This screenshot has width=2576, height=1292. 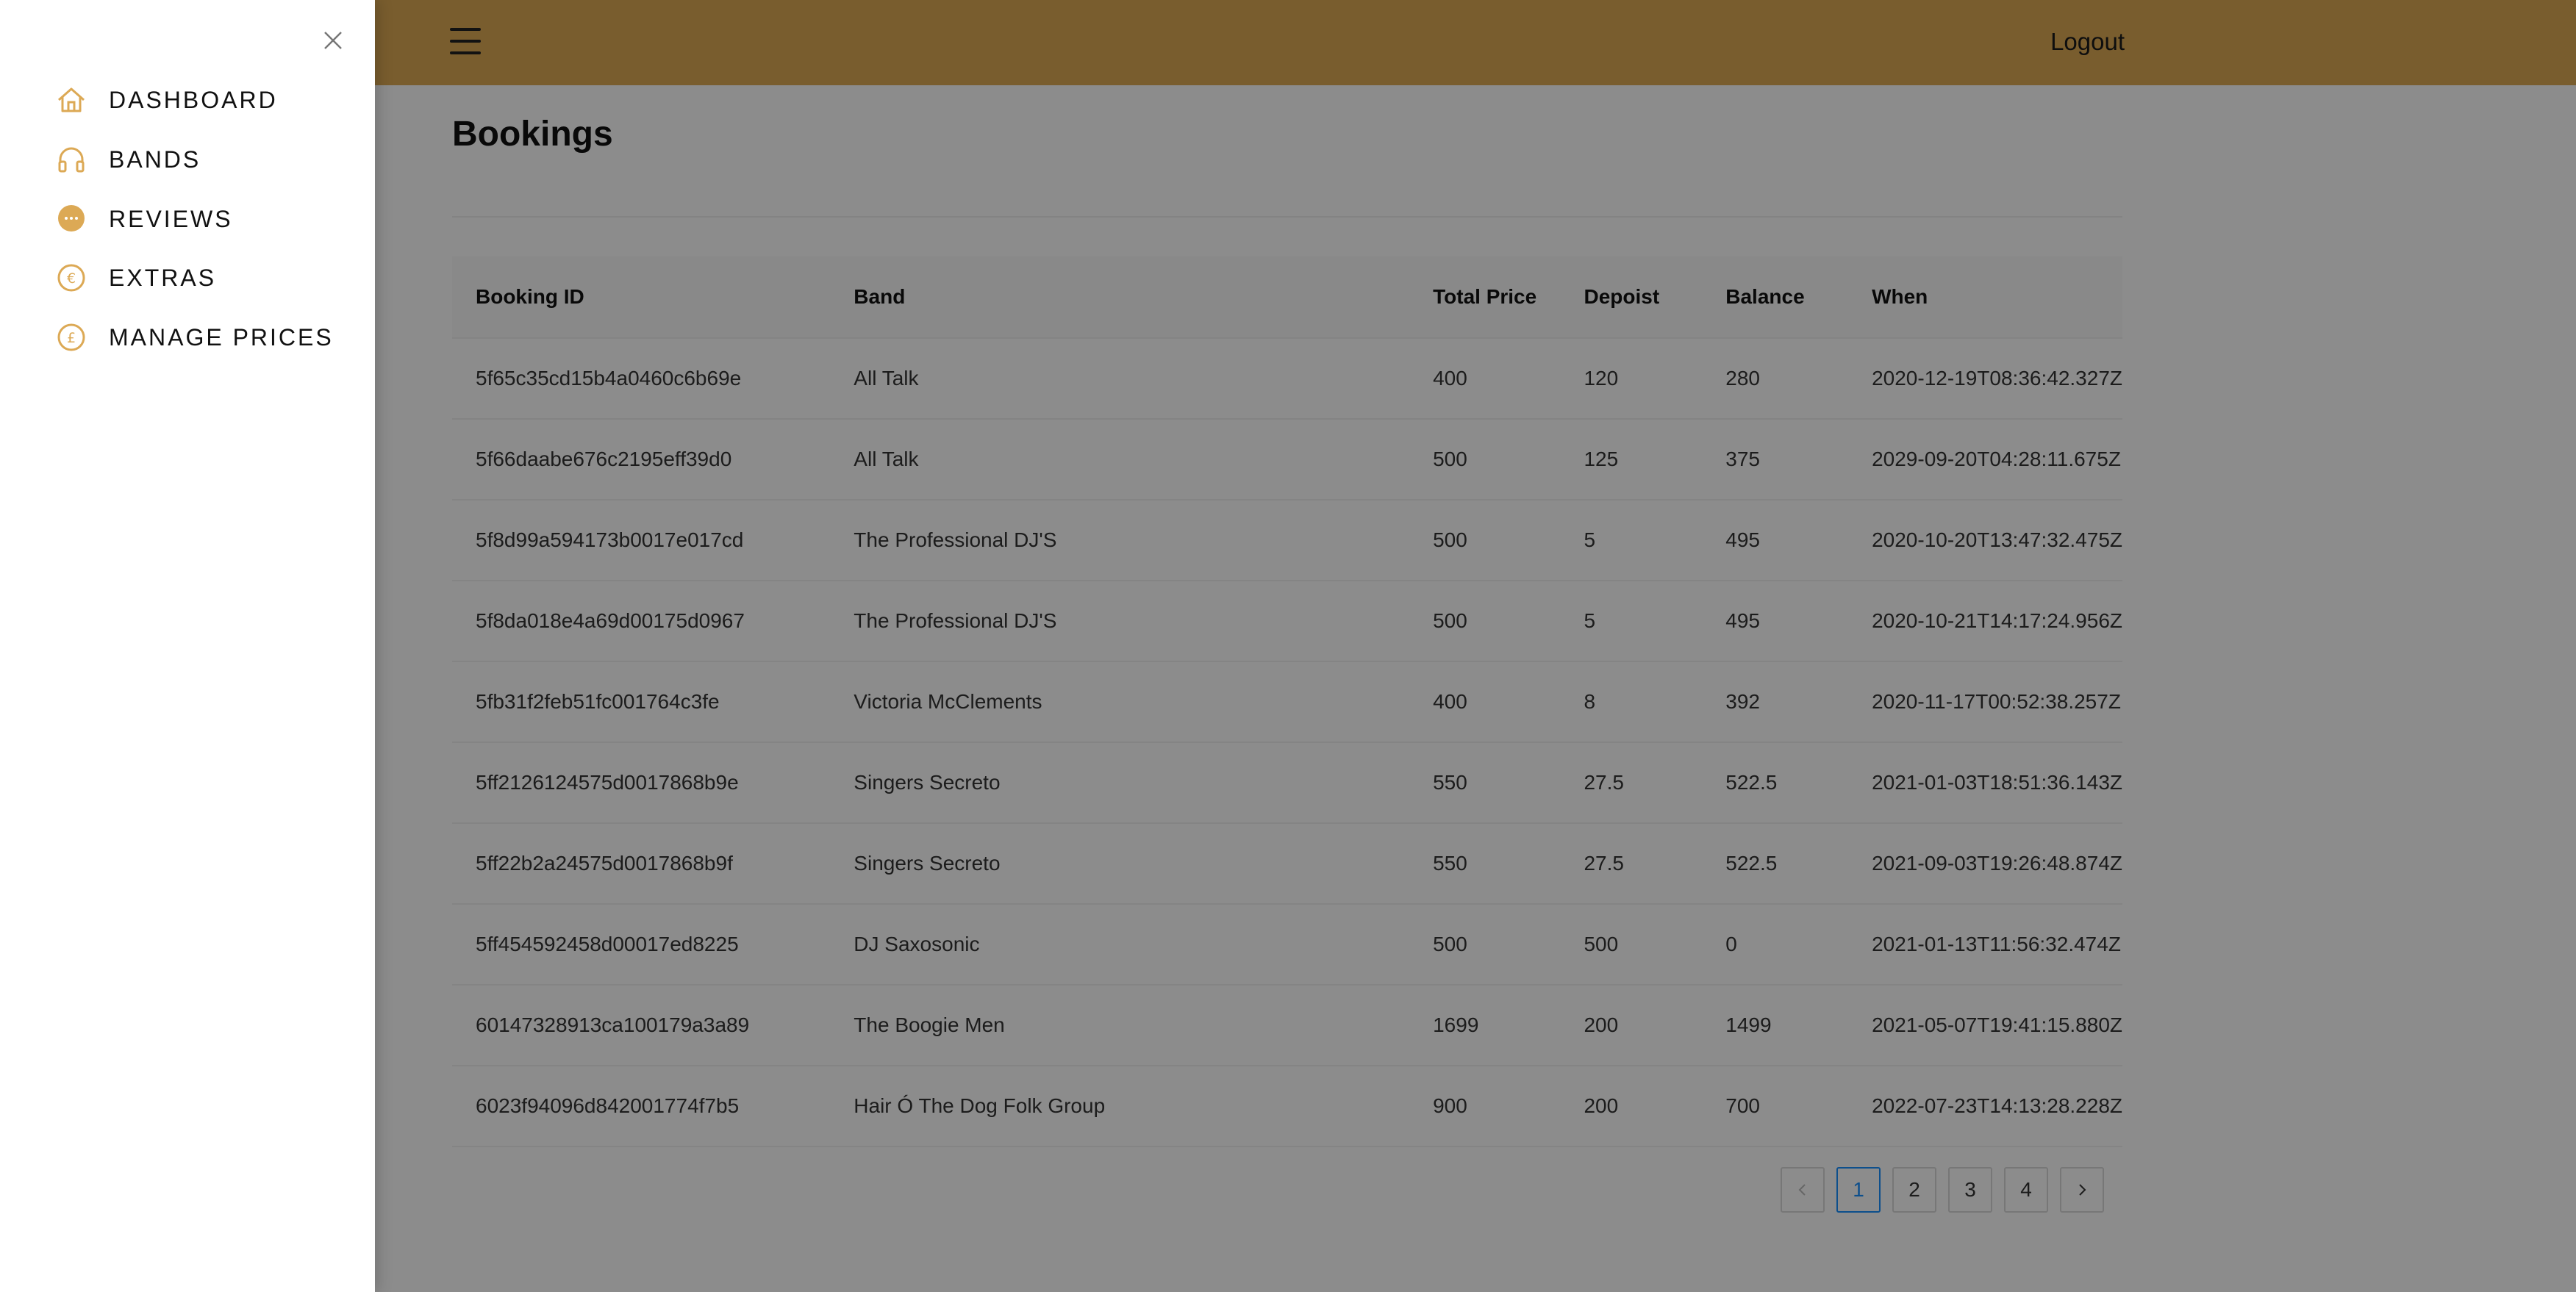 I want to click on message-icon, so click(x=71, y=219).